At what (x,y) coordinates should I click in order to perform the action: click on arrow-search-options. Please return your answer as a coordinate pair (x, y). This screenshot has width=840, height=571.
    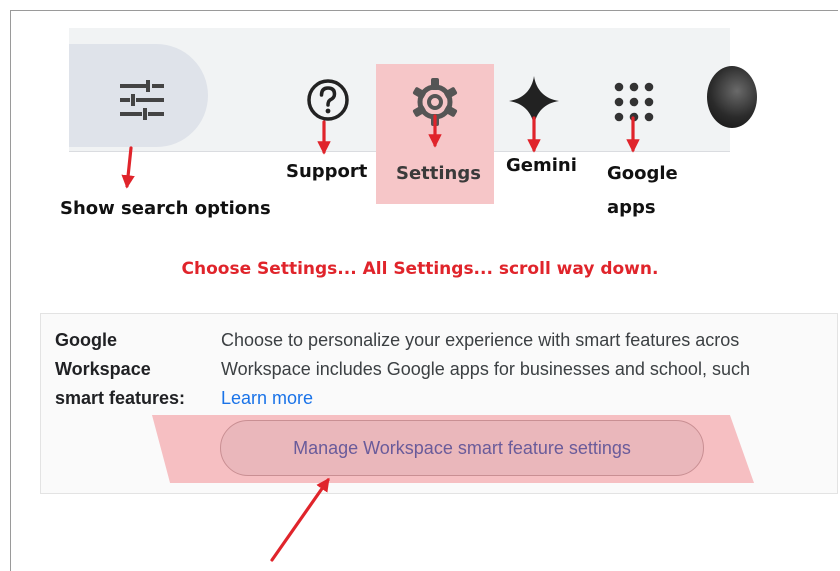
    Looking at the image, I should click on (128, 167).